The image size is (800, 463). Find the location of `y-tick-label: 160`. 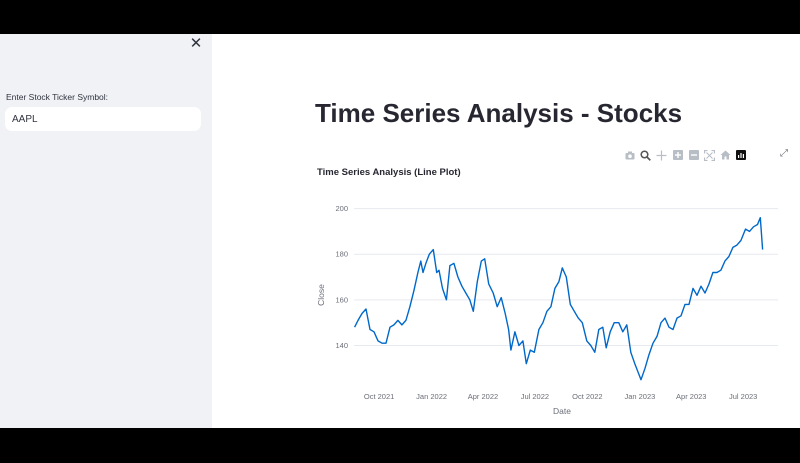

y-tick-label: 160 is located at coordinates (341, 299).